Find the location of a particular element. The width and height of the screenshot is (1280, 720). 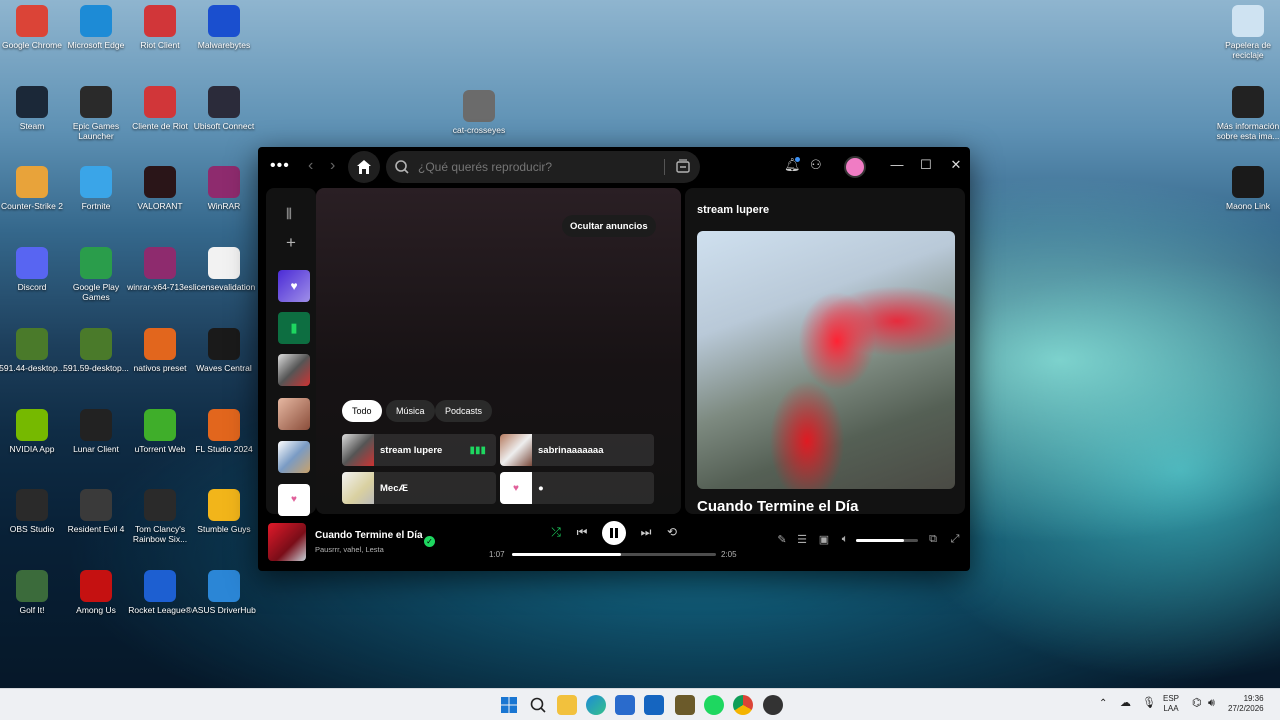

wifi-icon: ⌬ is located at coordinates (1197, 703).